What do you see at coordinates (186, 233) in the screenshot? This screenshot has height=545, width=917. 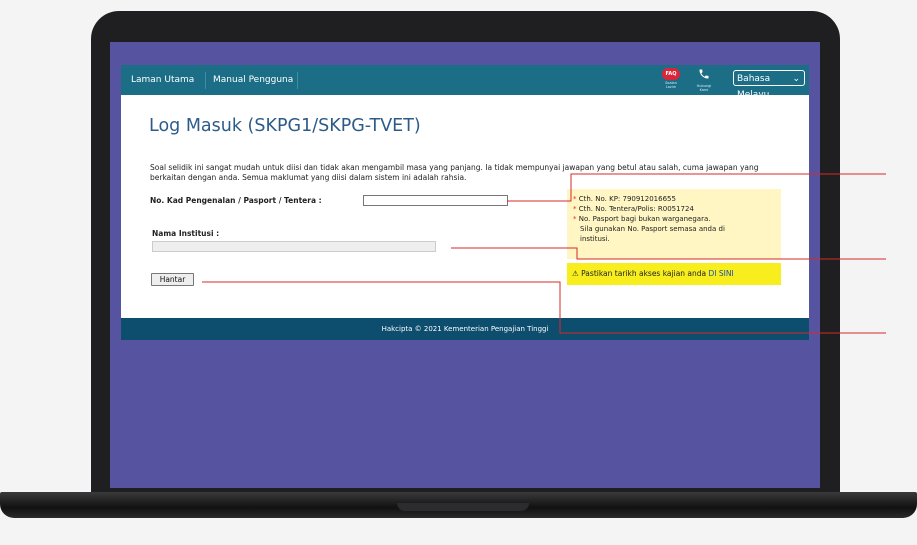 I see `institution-label: Nama Institusi :` at bounding box center [186, 233].